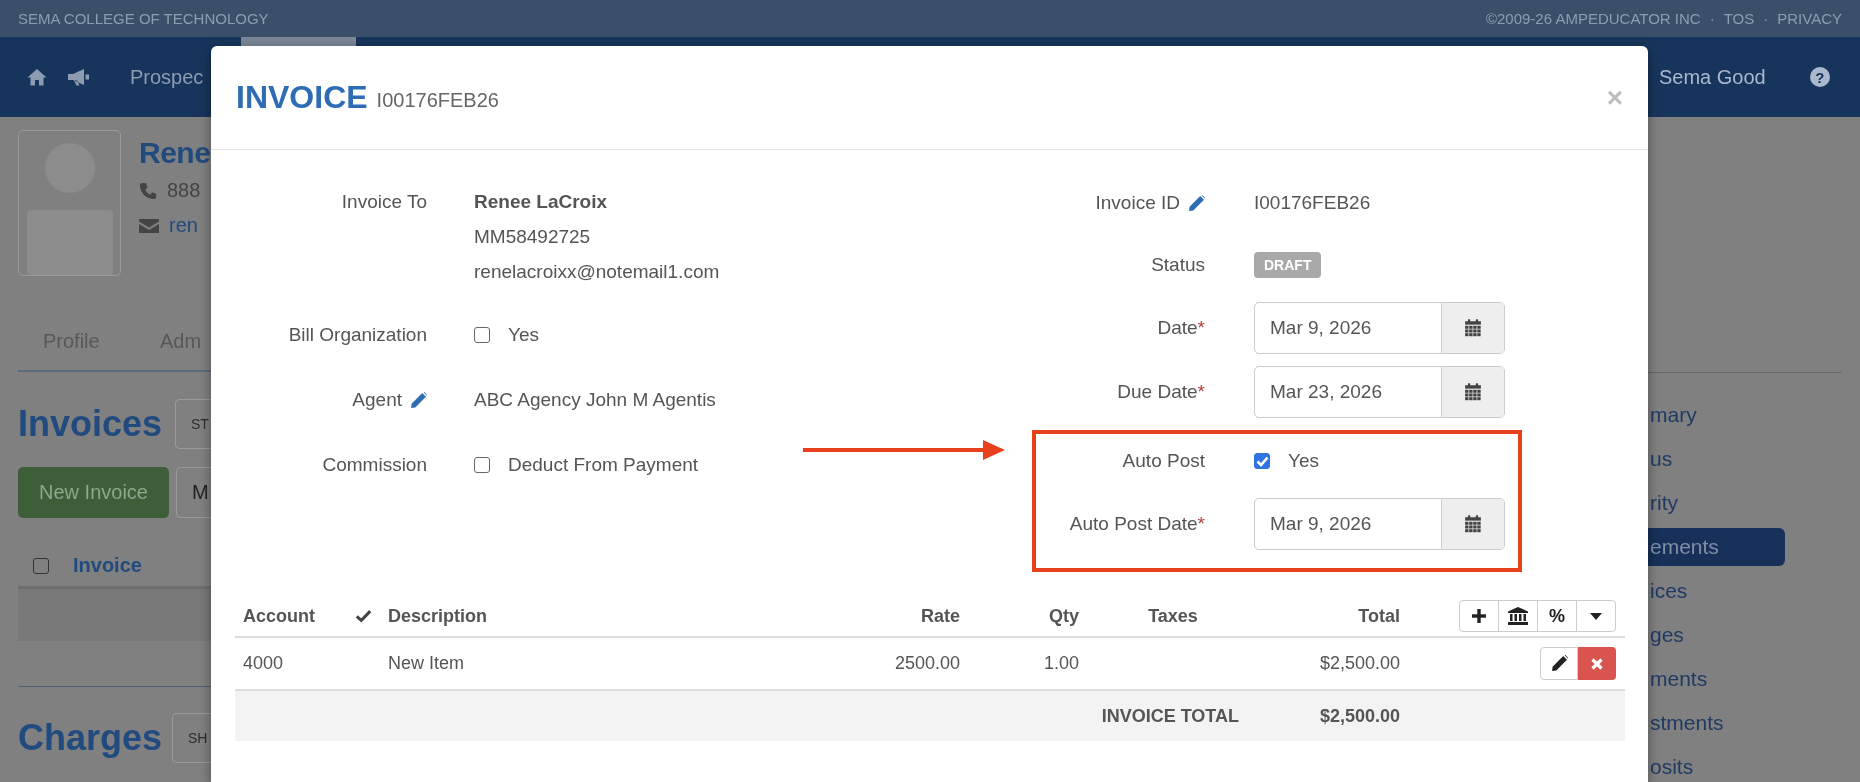 The image size is (1860, 782). Describe the element at coordinates (1163, 461) in the screenshot. I see `field-label: Auto Post` at that location.